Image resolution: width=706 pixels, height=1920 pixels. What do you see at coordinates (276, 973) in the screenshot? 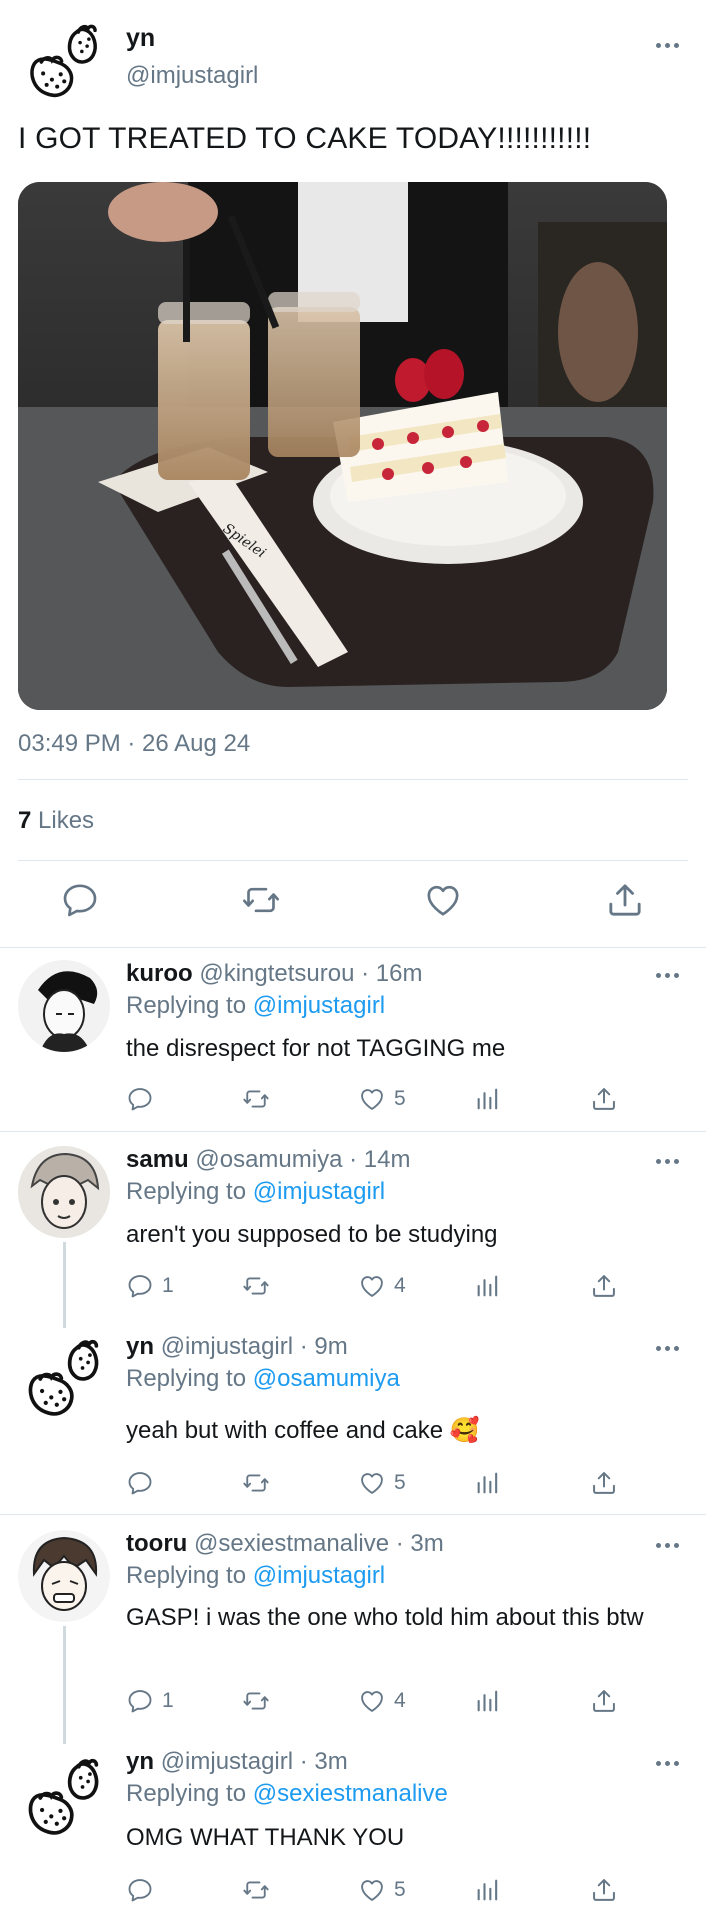
I see `author-handle: @kingtetsurou` at bounding box center [276, 973].